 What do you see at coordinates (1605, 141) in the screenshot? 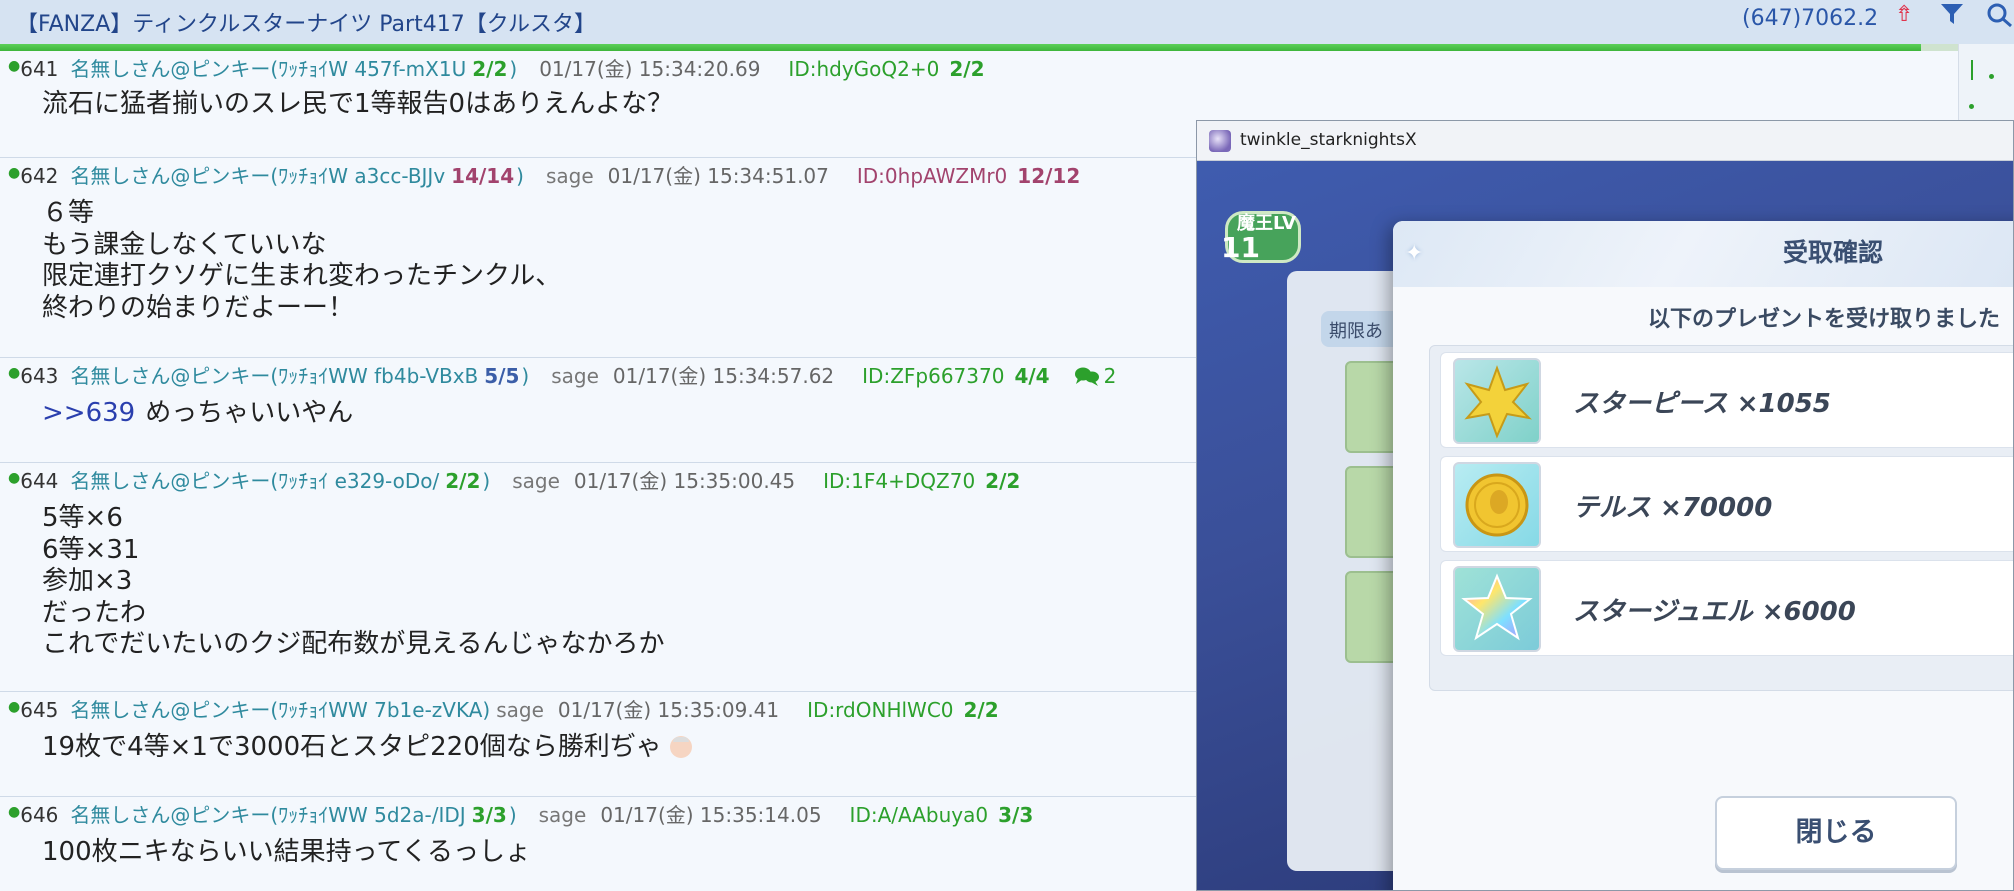
I see `game-window-titlebar: twinkle_starknightsX` at bounding box center [1605, 141].